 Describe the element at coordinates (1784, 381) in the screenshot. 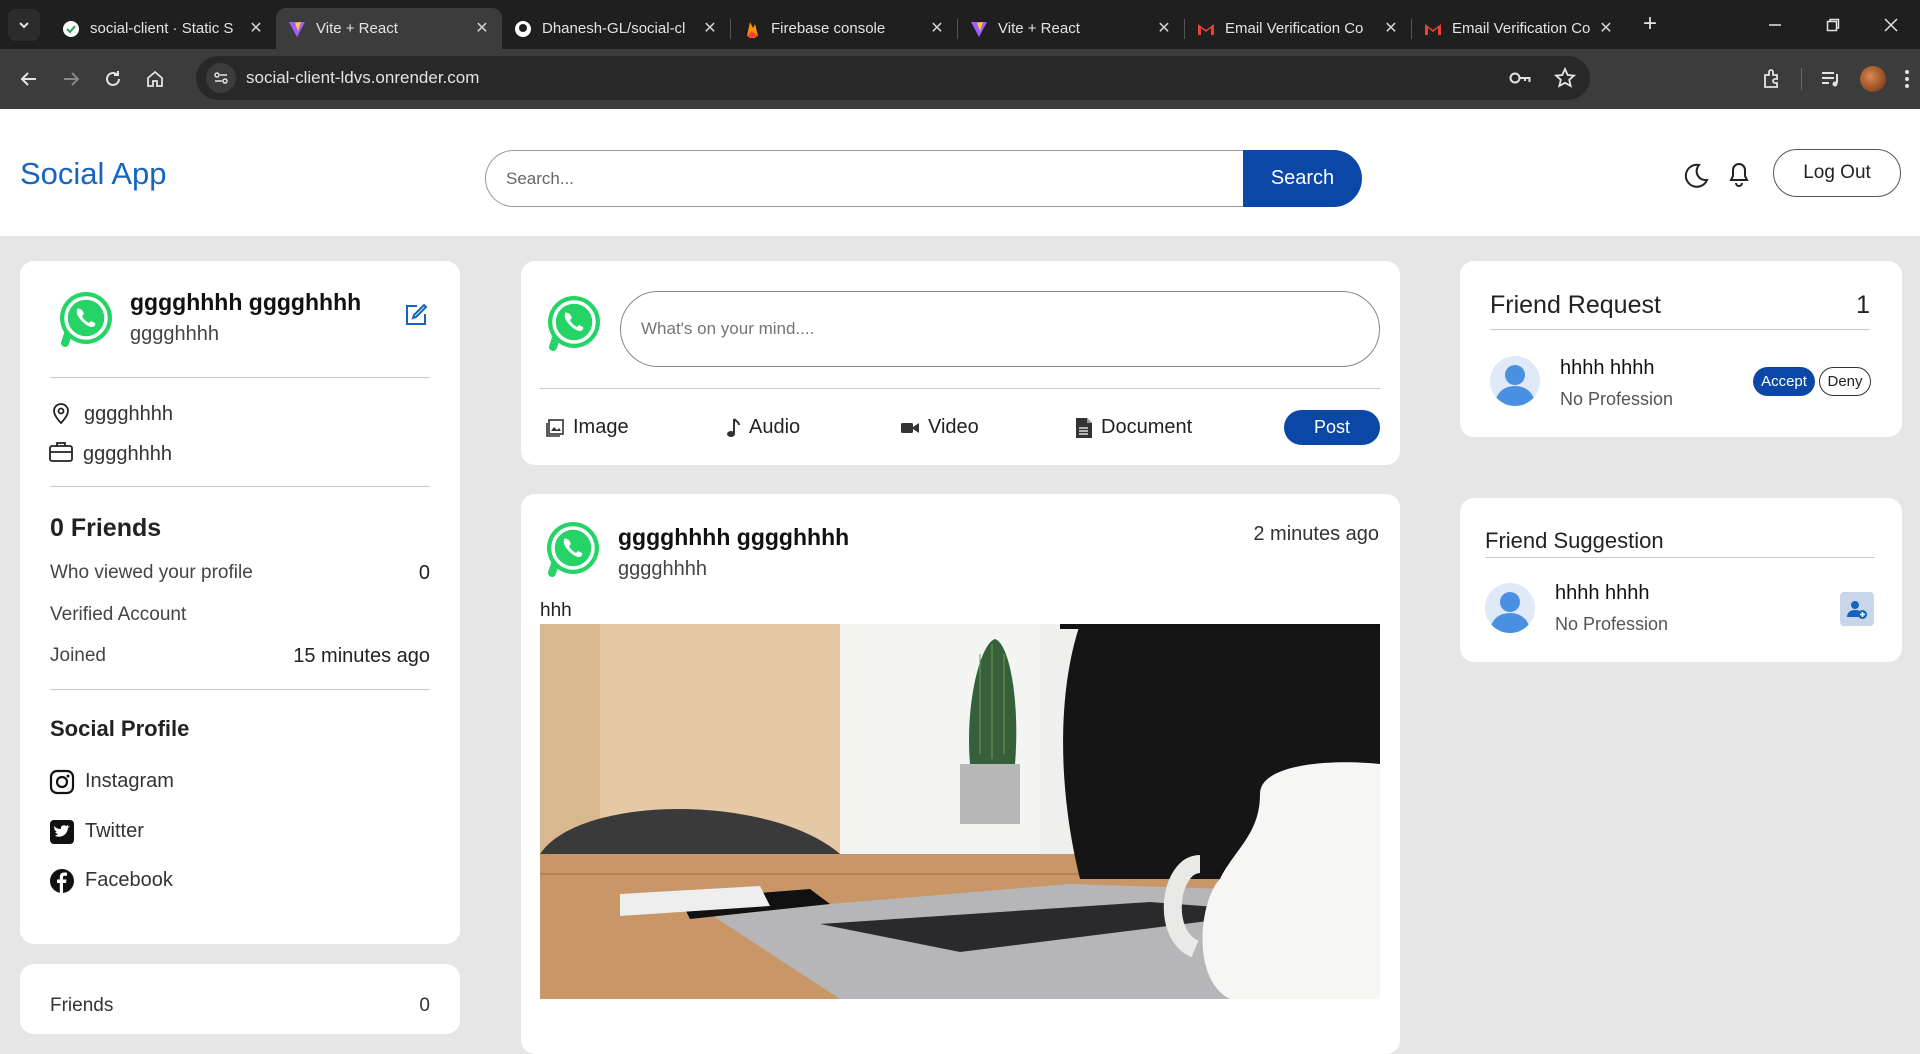

I see `accept-button: Accept` at that location.